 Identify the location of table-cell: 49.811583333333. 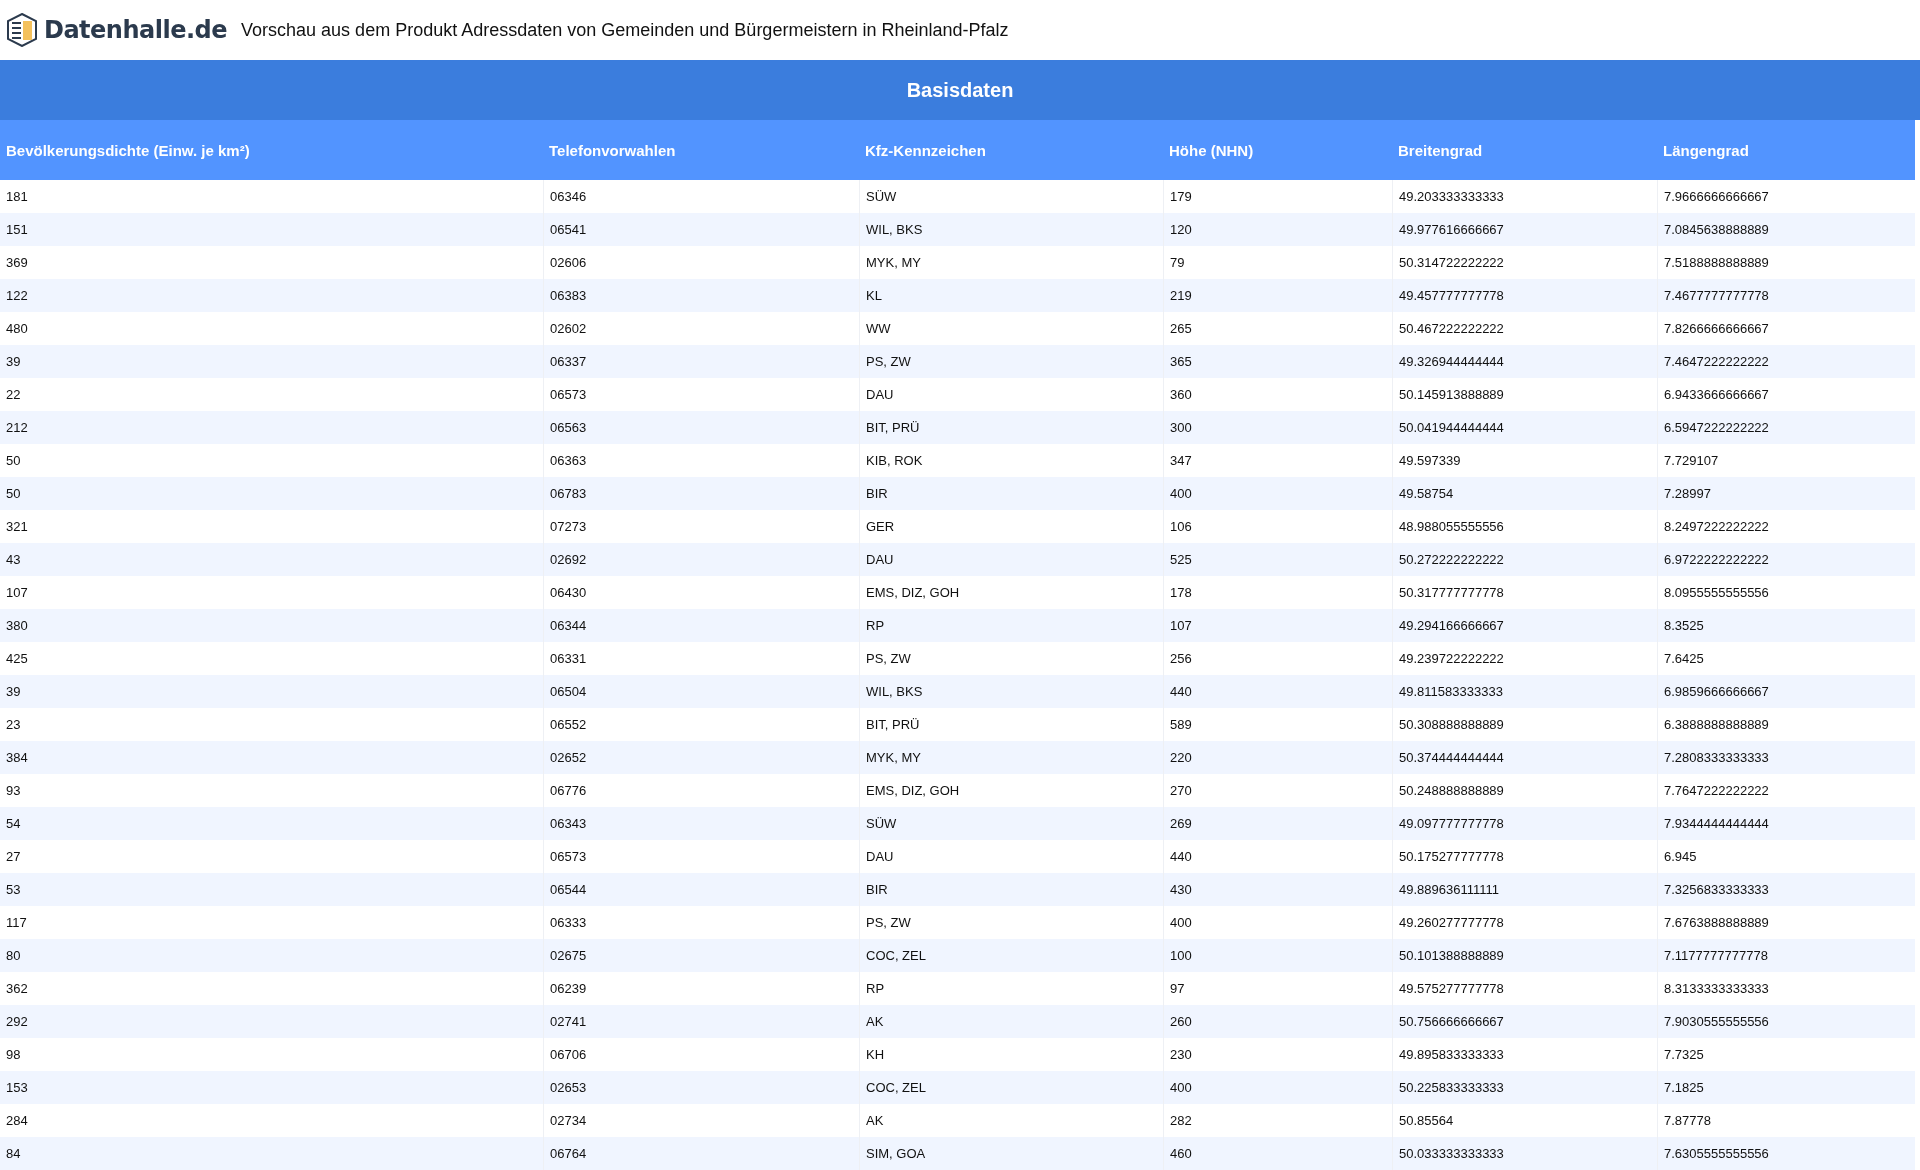
(1524, 691).